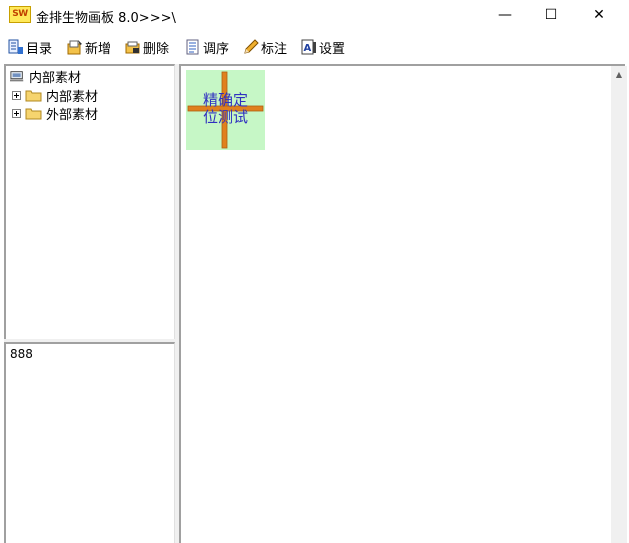 This screenshot has width=629, height=543. What do you see at coordinates (17, 75) in the screenshot?
I see `computer-icon` at bounding box center [17, 75].